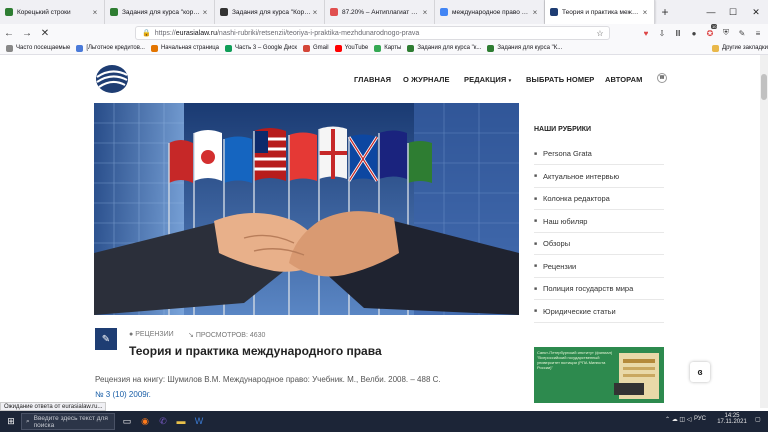 This screenshot has height=432, width=768. I want to click on fab-button: ɞ, so click(700, 372).